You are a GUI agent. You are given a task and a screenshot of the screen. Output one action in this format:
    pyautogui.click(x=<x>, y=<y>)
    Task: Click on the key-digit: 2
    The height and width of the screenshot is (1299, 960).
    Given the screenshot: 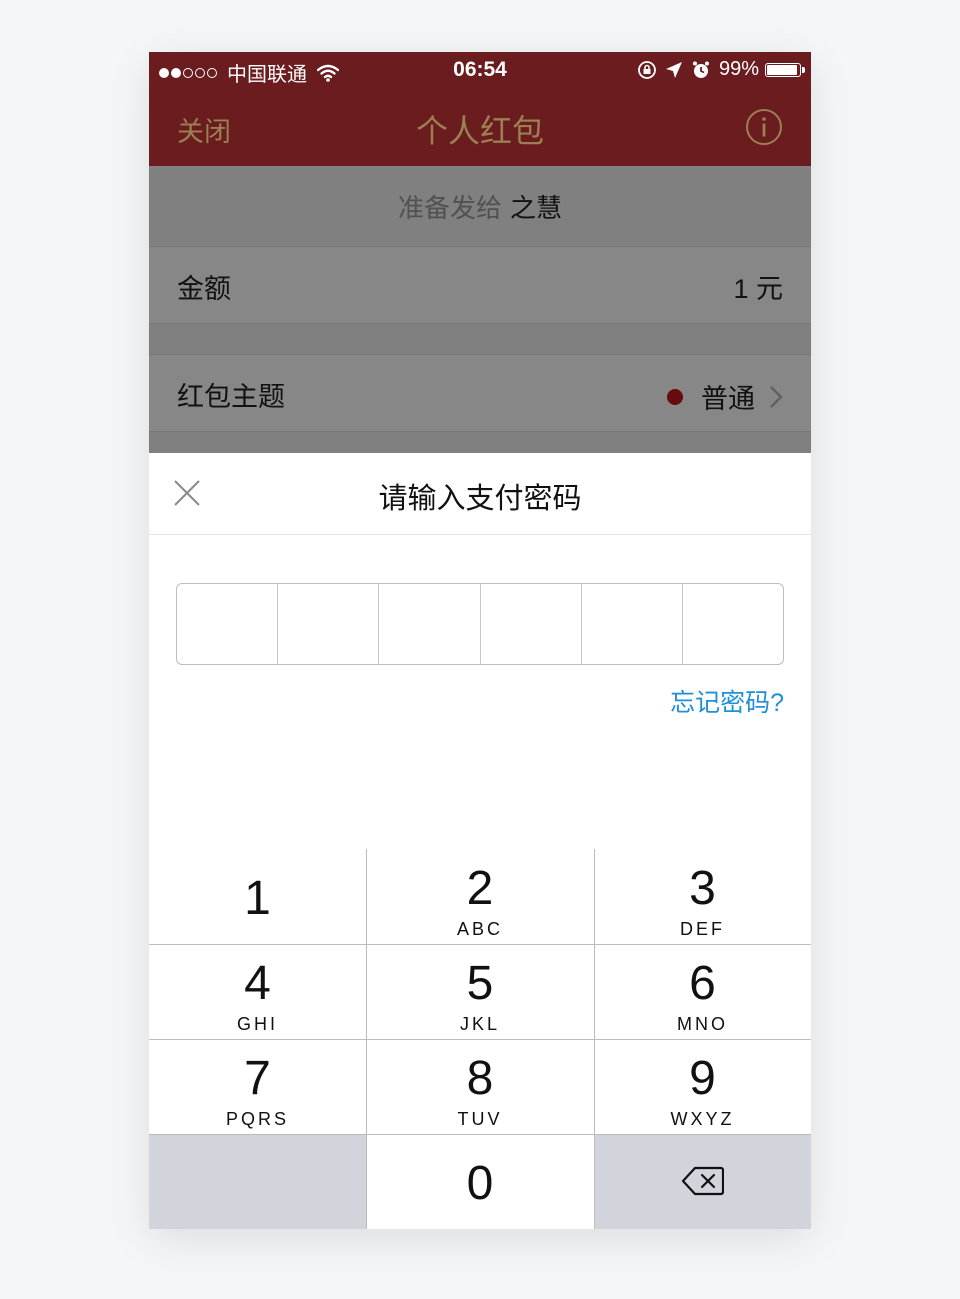 What is the action you would take?
    pyautogui.click(x=480, y=888)
    